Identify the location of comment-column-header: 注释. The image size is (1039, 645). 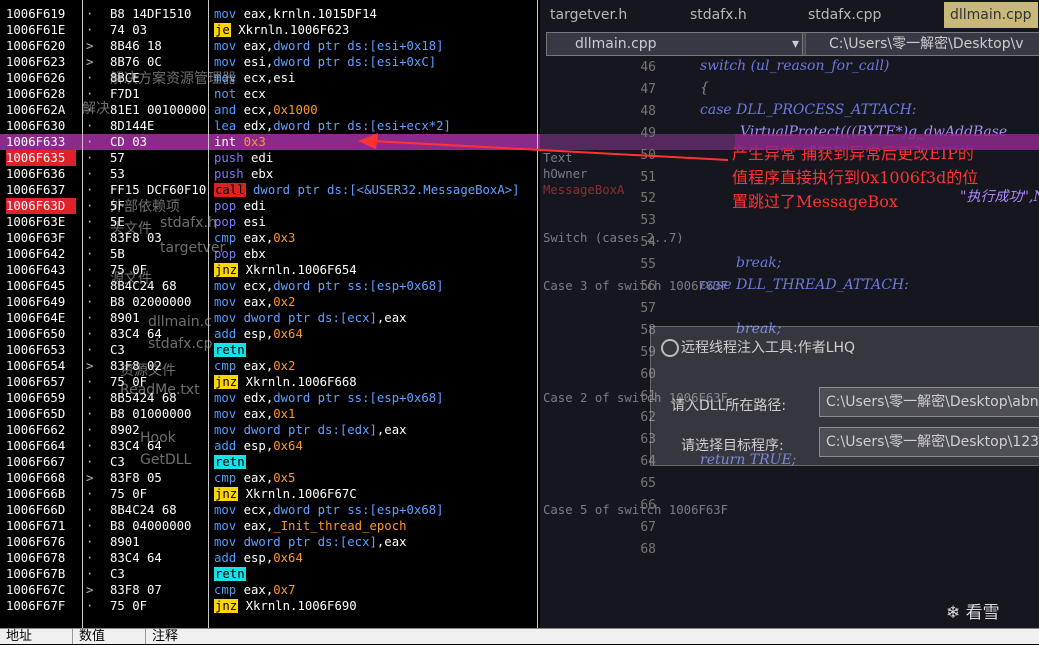
(229, 636).